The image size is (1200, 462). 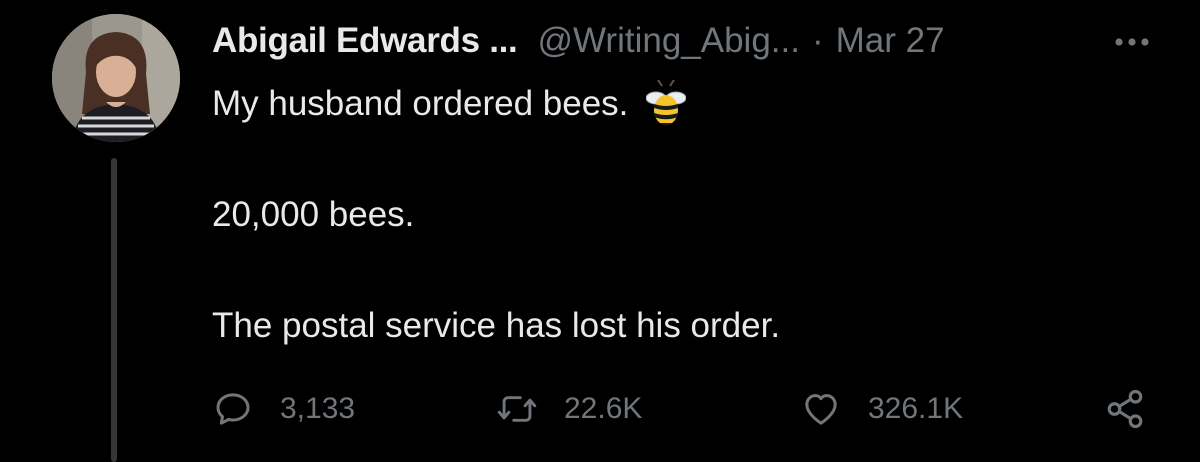 I want to click on tweet-text-line-1: My husband ordered bees., so click(x=449, y=103).